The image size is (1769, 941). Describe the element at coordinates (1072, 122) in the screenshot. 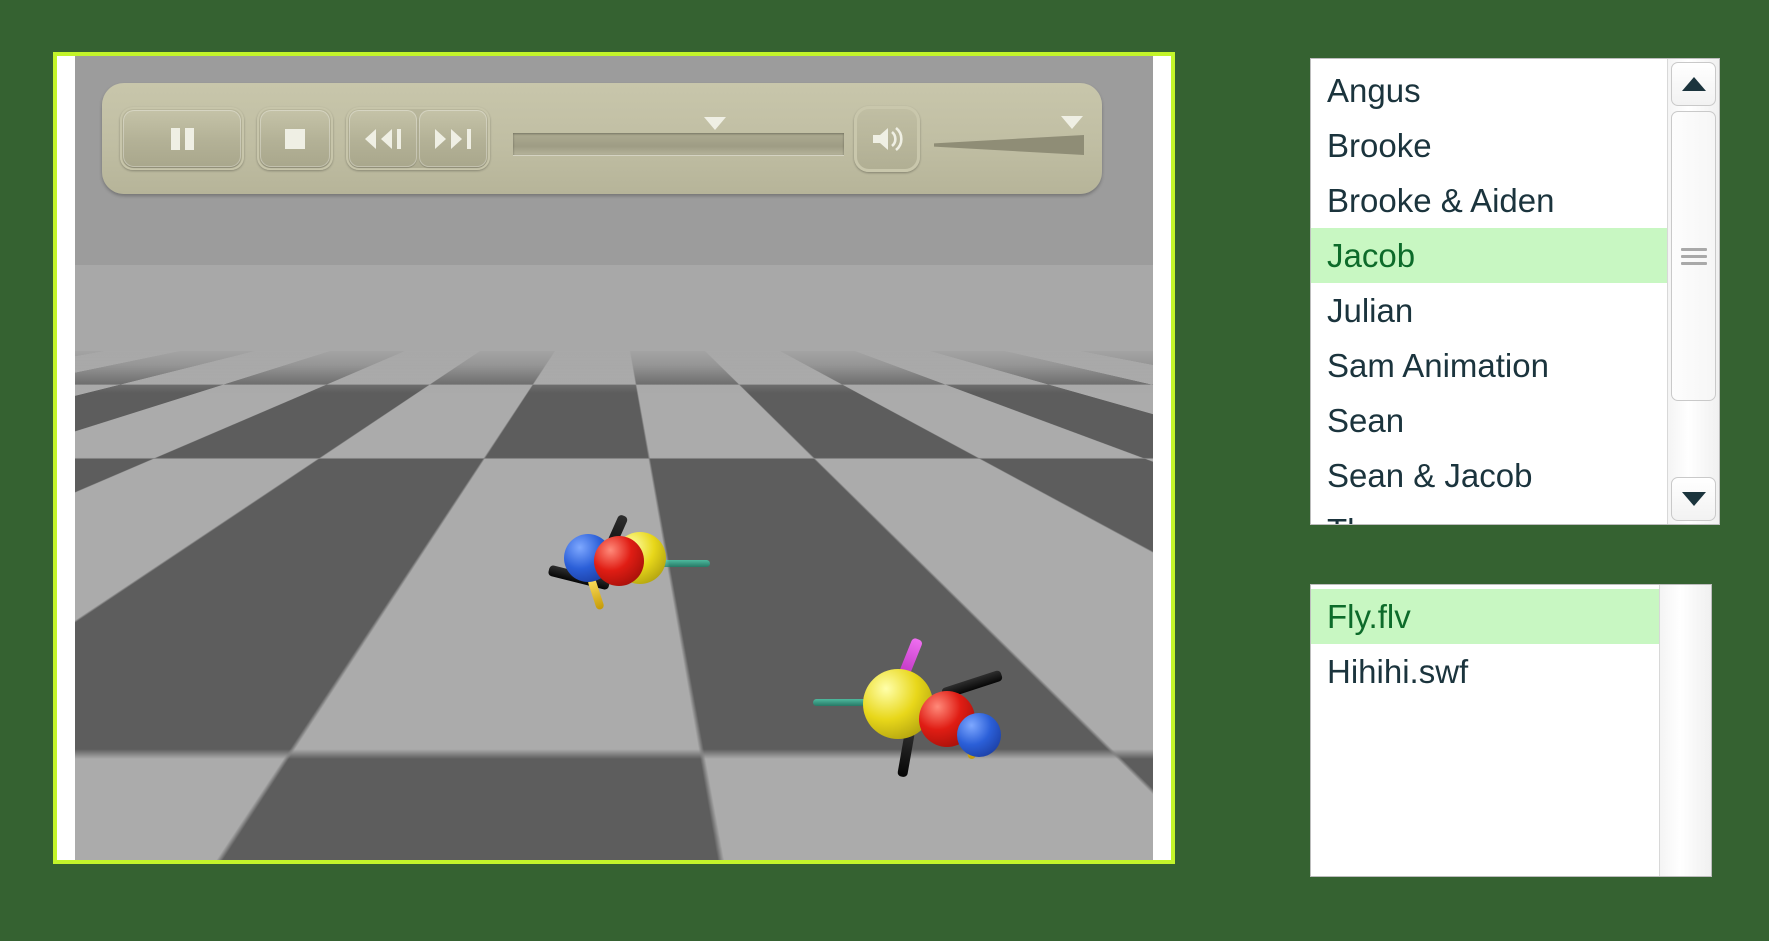

I see `volume-marker-triangle-down-icon` at that location.